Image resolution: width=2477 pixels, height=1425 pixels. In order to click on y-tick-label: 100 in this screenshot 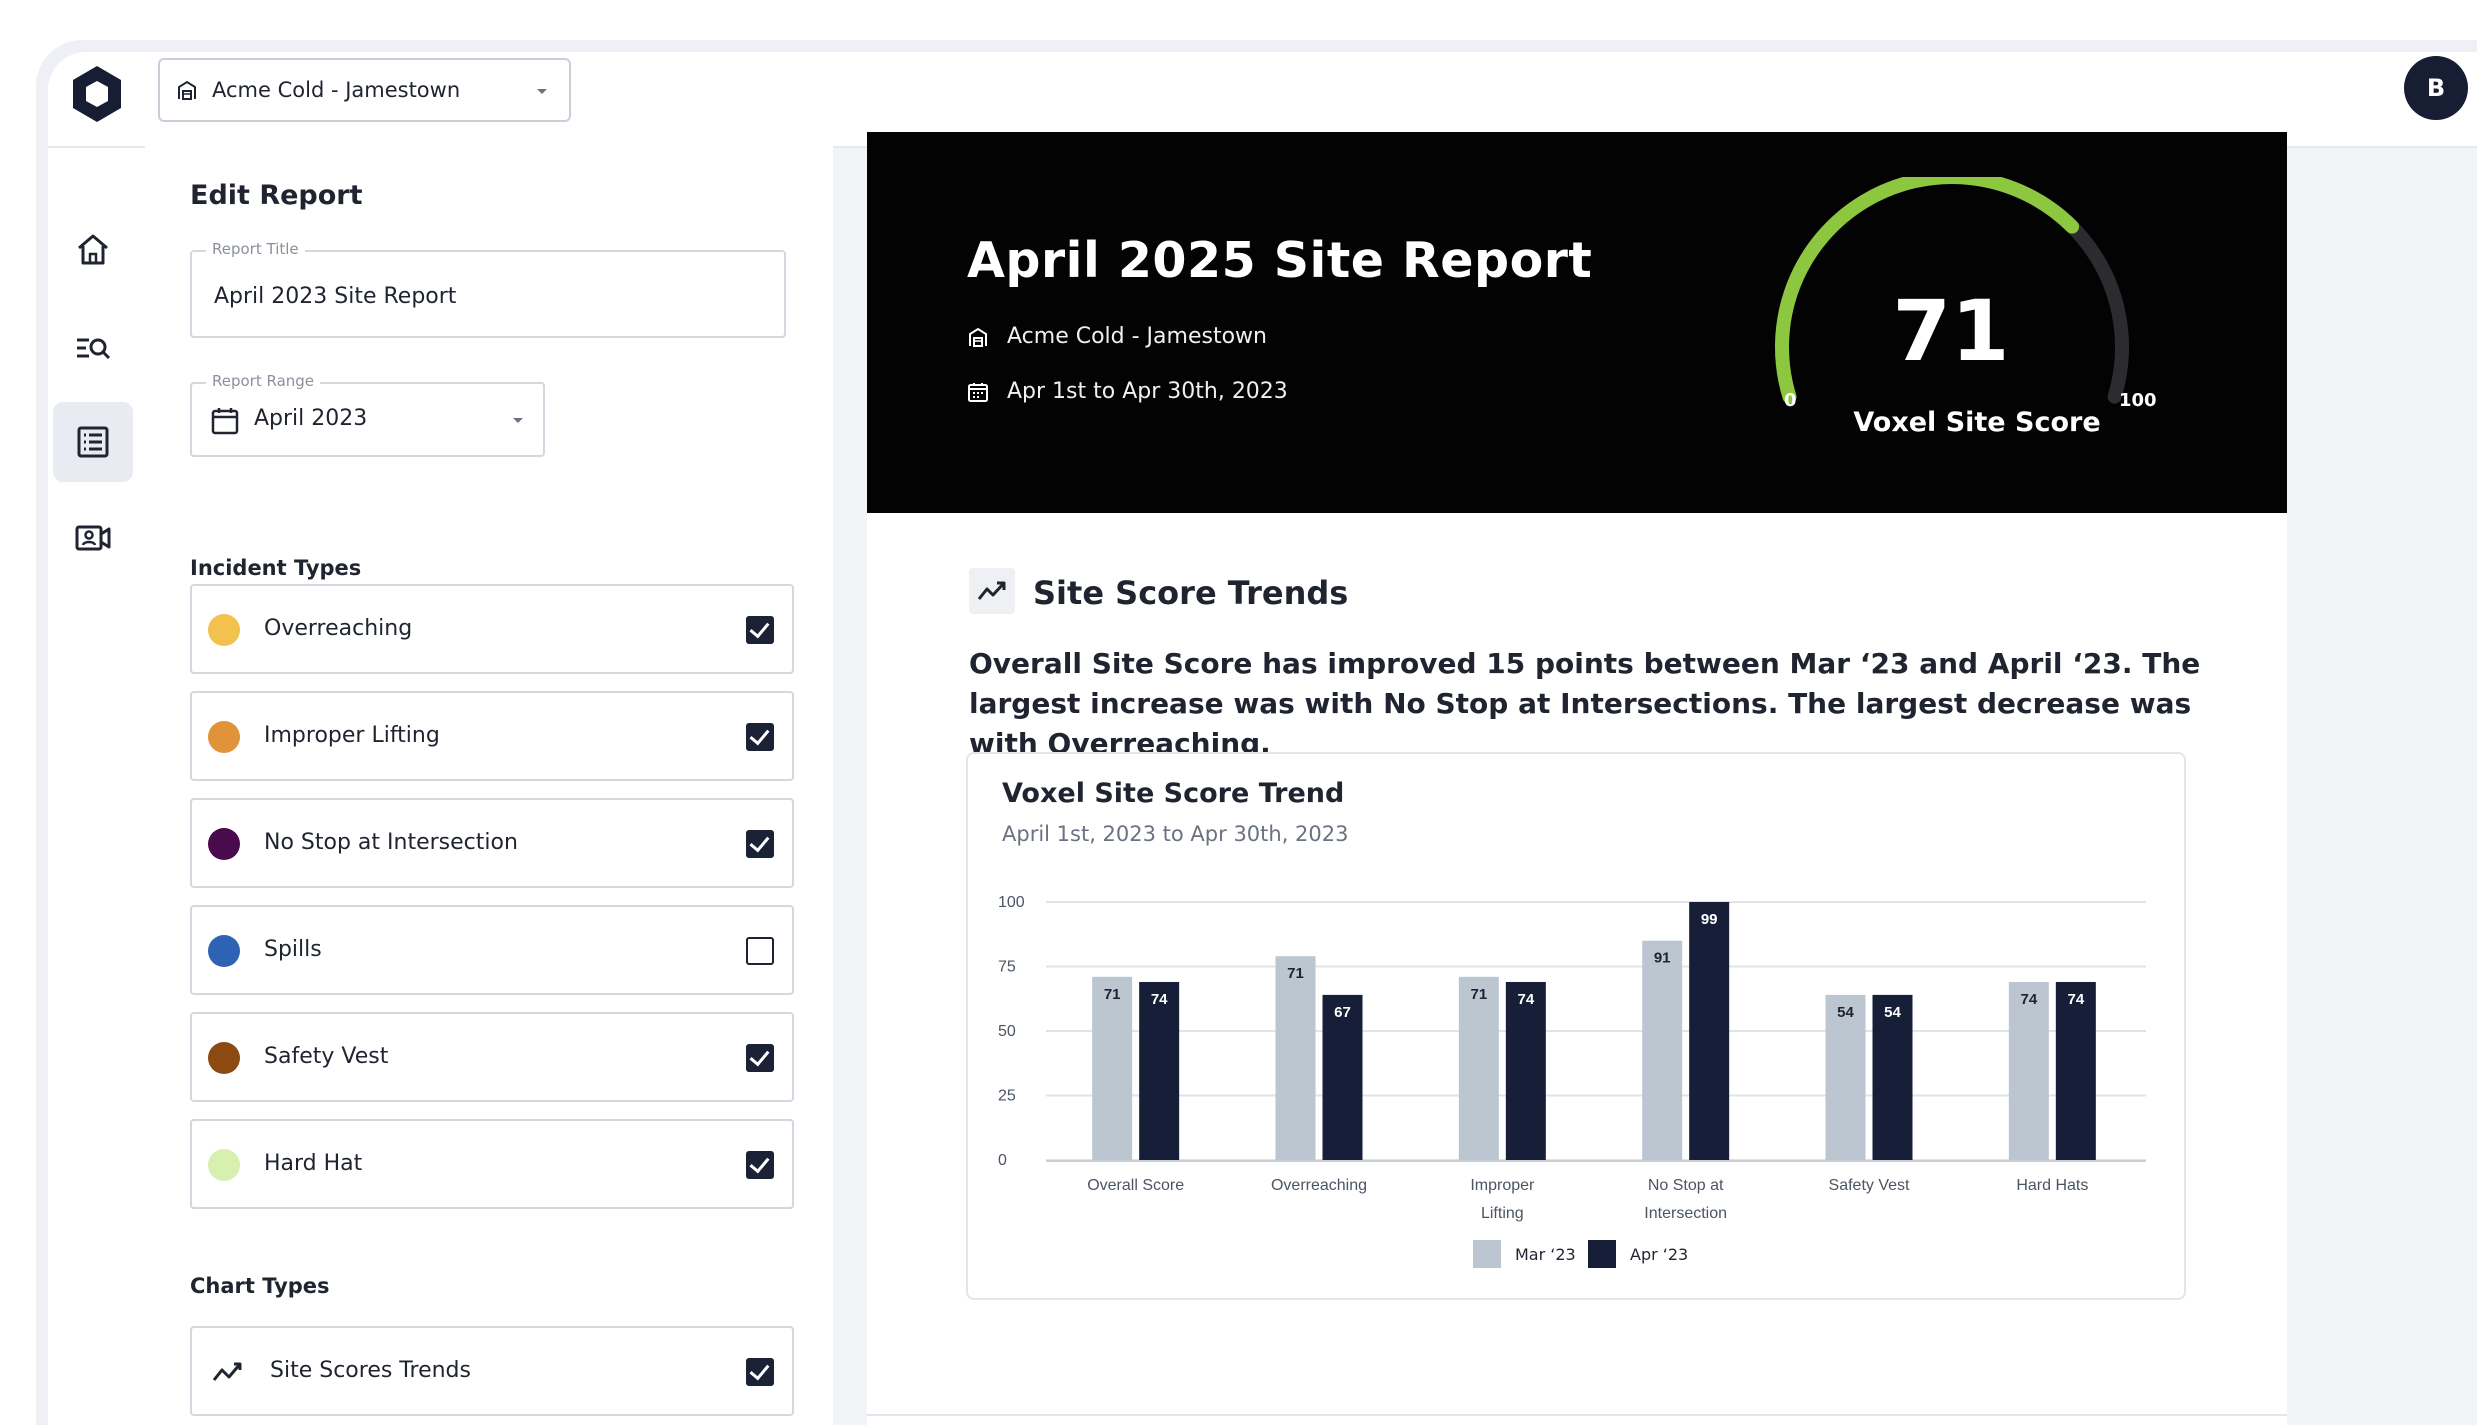, I will do `click(1011, 902)`.